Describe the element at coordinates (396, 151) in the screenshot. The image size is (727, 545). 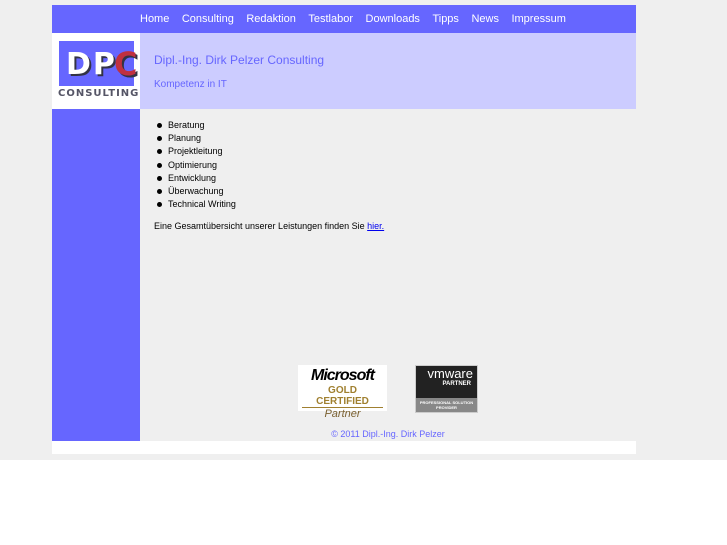
I see `list-item: Projektleitung` at that location.